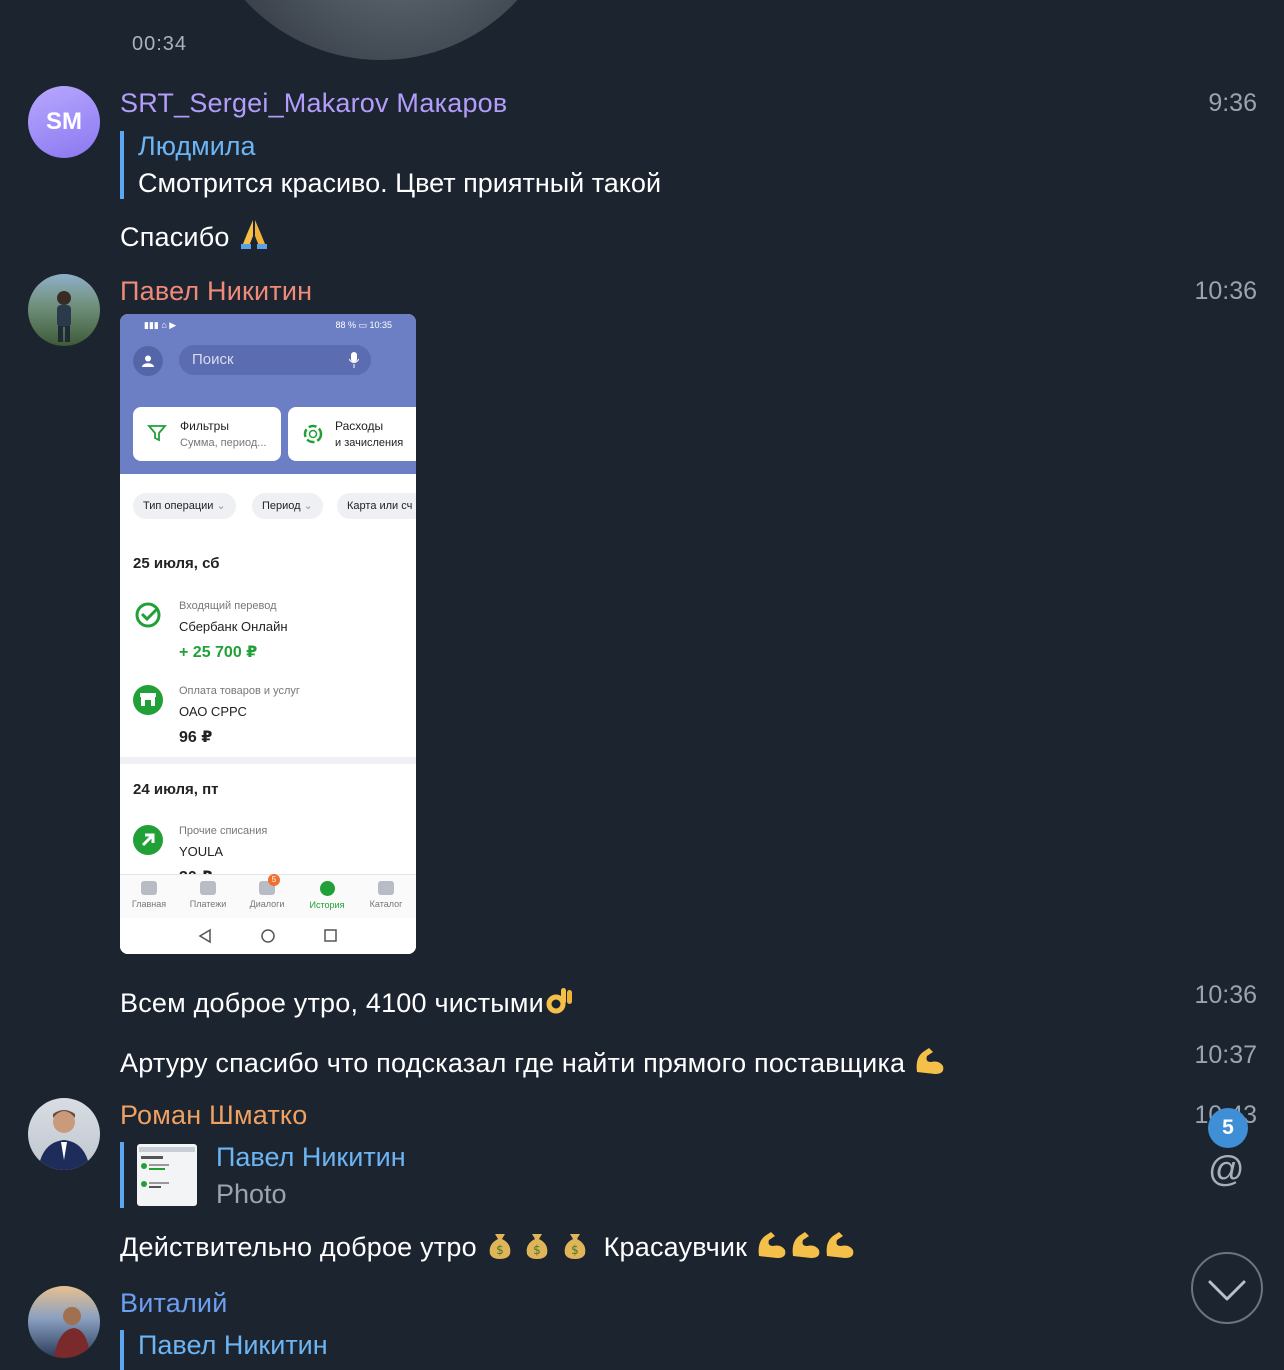 The width and height of the screenshot is (1284, 1370). Describe the element at coordinates (386, 888) in the screenshot. I see `cart-icon` at that location.